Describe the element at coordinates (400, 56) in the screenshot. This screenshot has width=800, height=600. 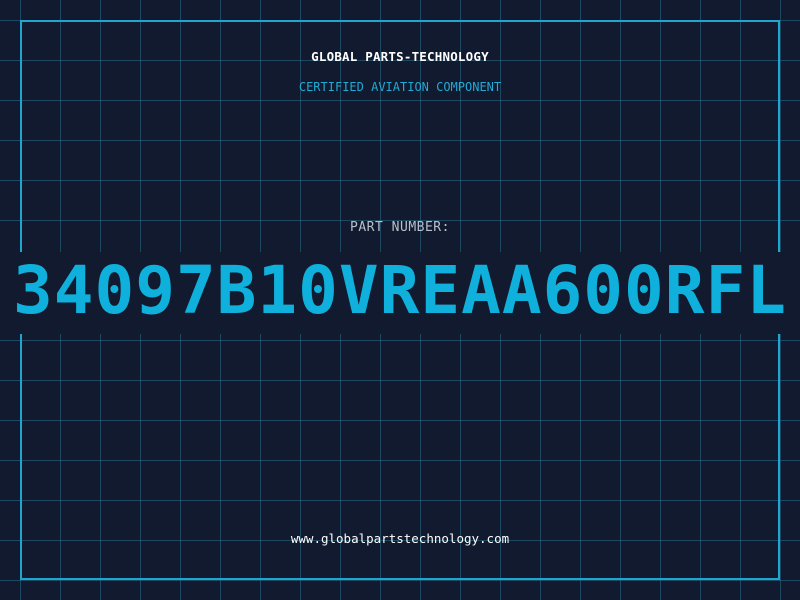
I see `brand-title: GLOBAL PARTS-TECHNOLOGY` at that location.